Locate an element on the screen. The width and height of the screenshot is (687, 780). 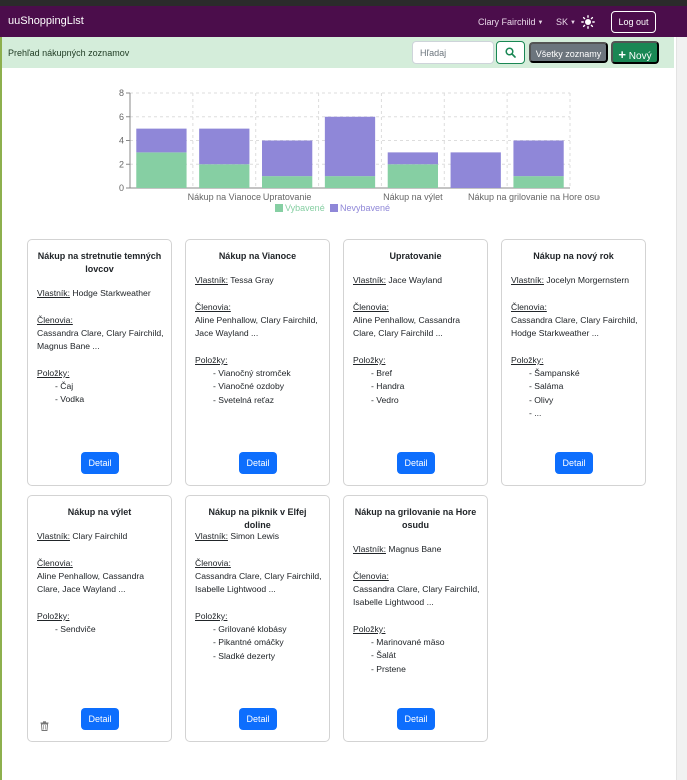
list-item: - Šalát is located at coordinates (383, 655).